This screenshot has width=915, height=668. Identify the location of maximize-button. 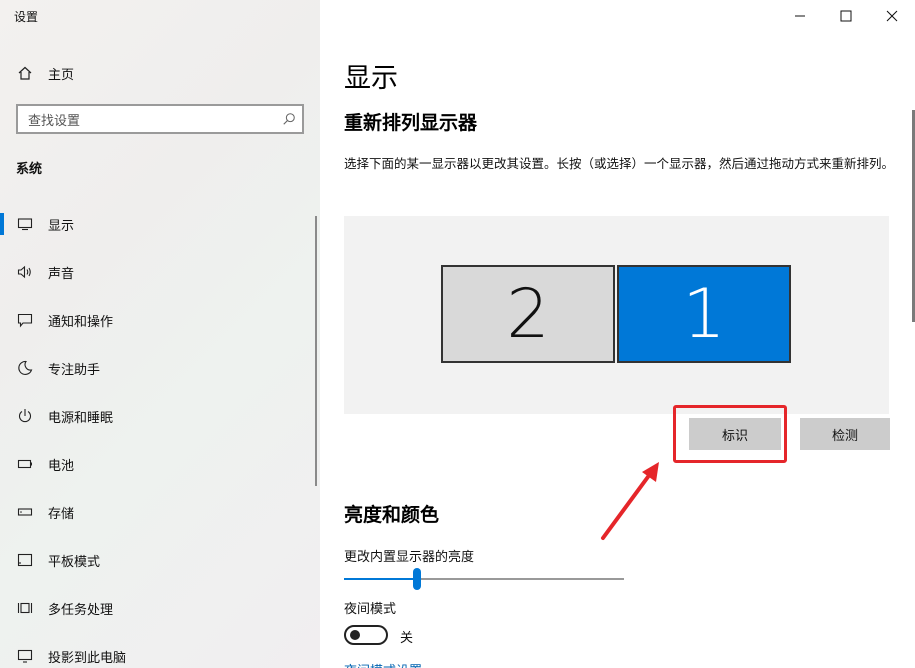
(846, 16).